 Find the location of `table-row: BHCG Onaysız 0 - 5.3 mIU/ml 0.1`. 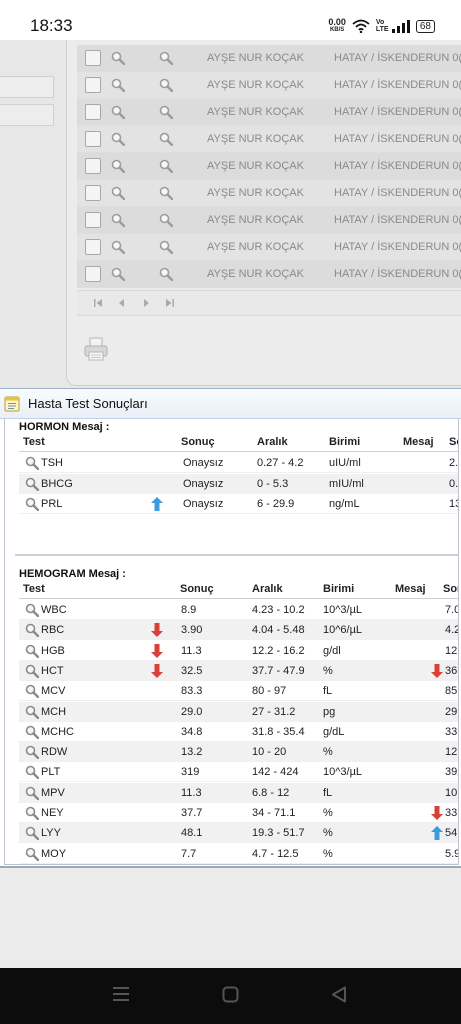

table-row: BHCG Onaysız 0 - 5.3 mIU/ml 0.1 is located at coordinates (238, 483).